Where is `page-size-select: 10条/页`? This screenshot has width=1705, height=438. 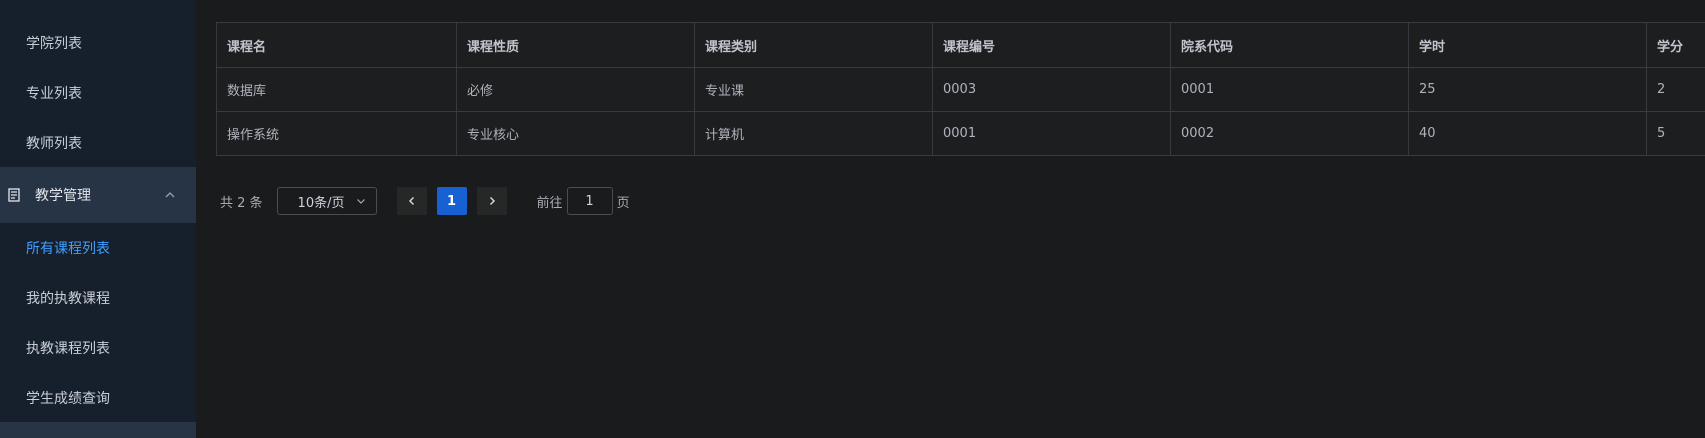
page-size-select: 10条/页 is located at coordinates (326, 201).